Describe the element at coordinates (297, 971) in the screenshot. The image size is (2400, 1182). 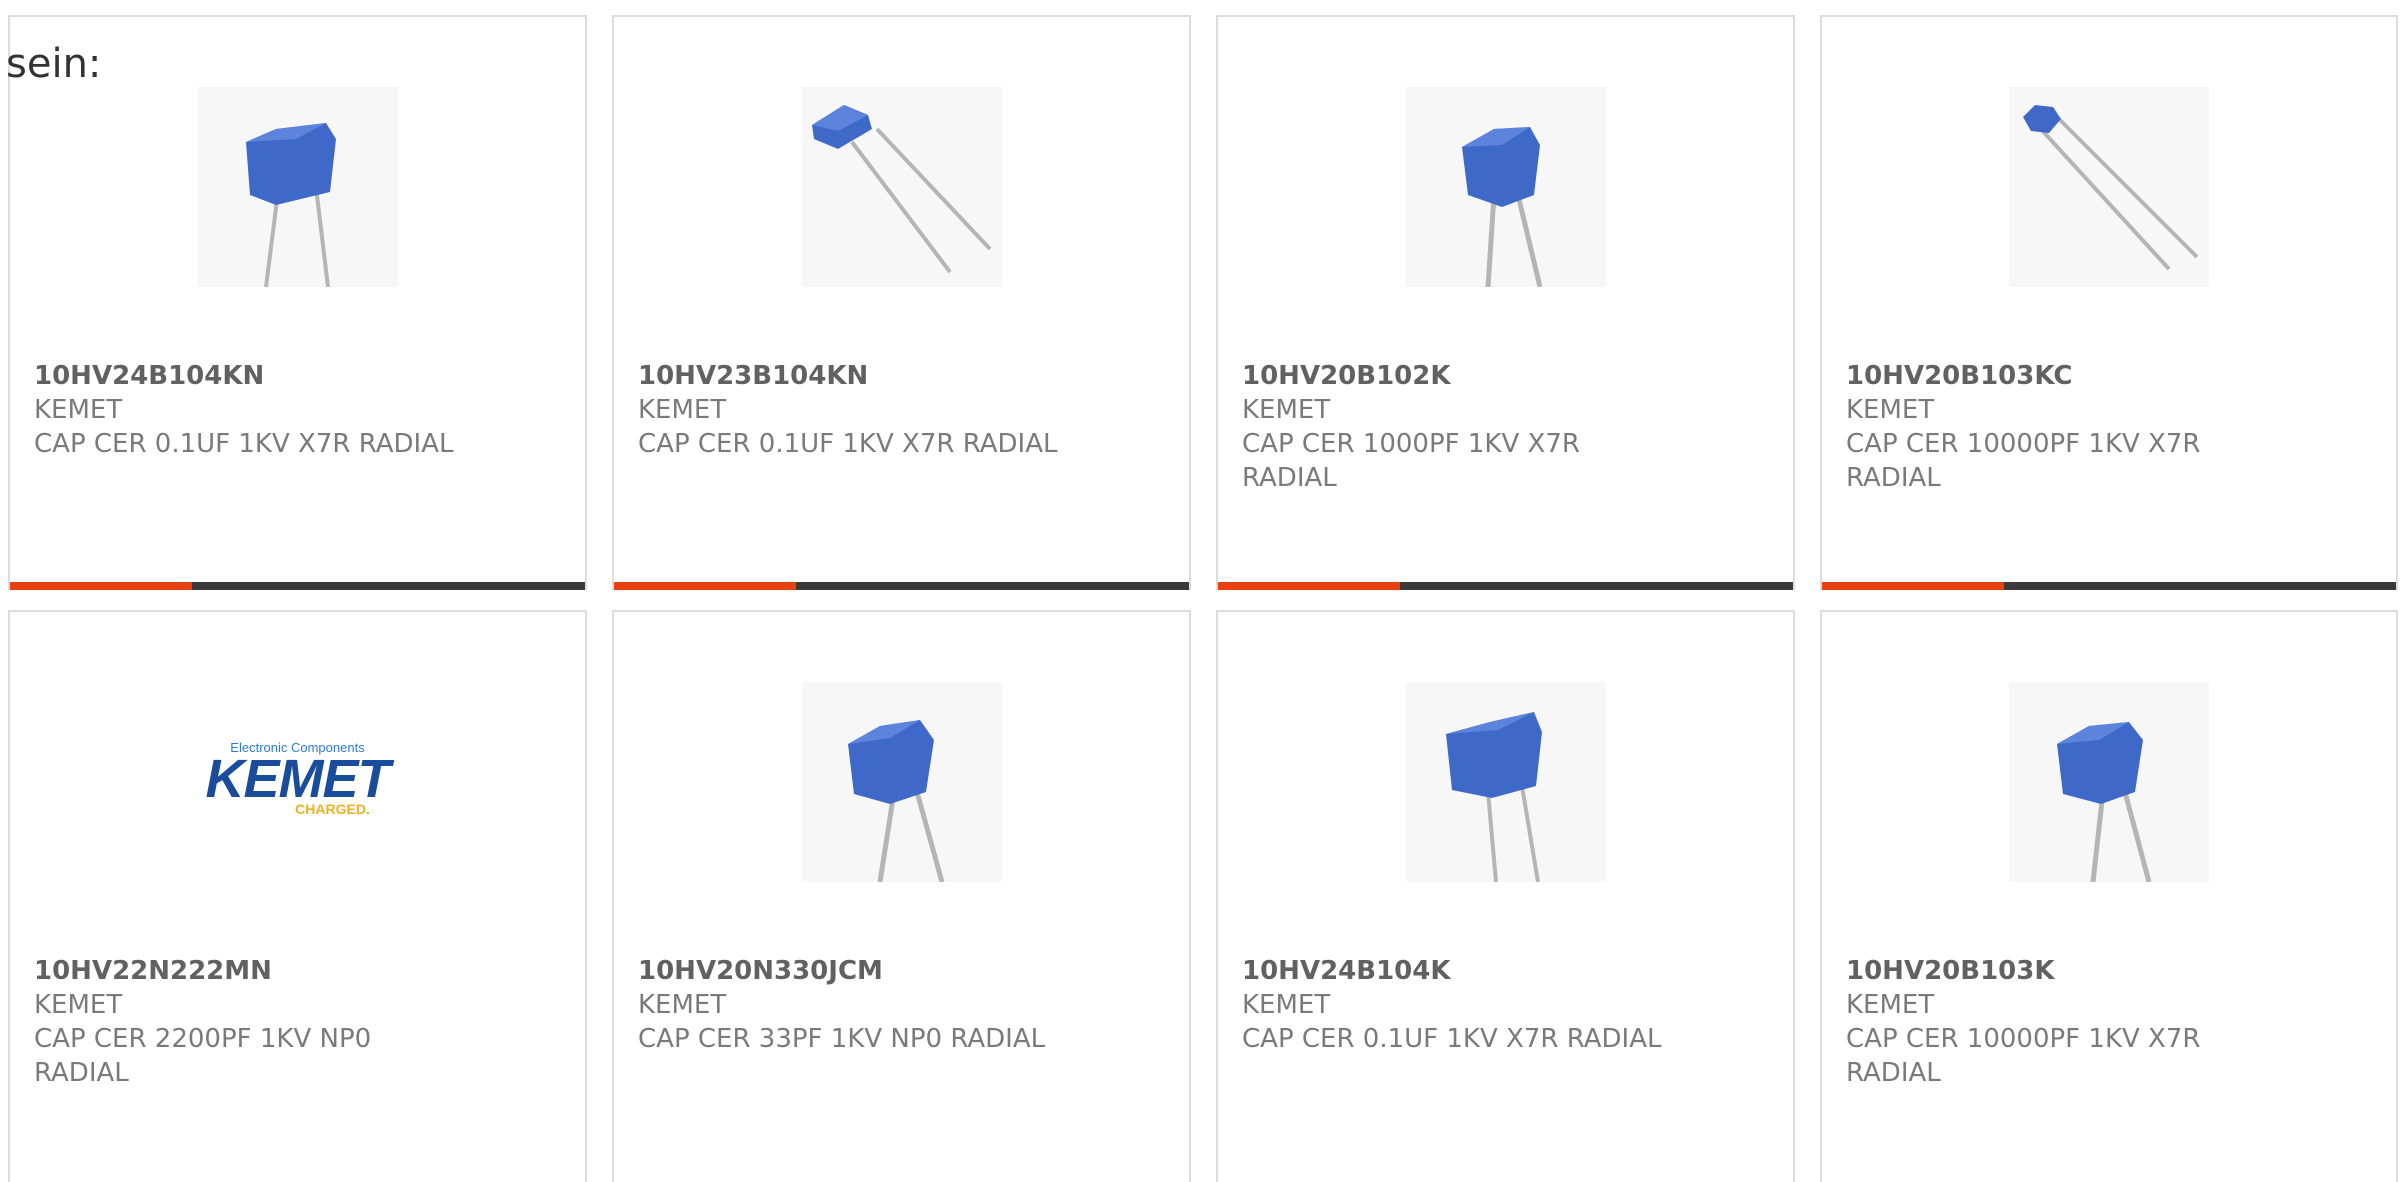
I see `part-number: 10HV22N222MN` at that location.